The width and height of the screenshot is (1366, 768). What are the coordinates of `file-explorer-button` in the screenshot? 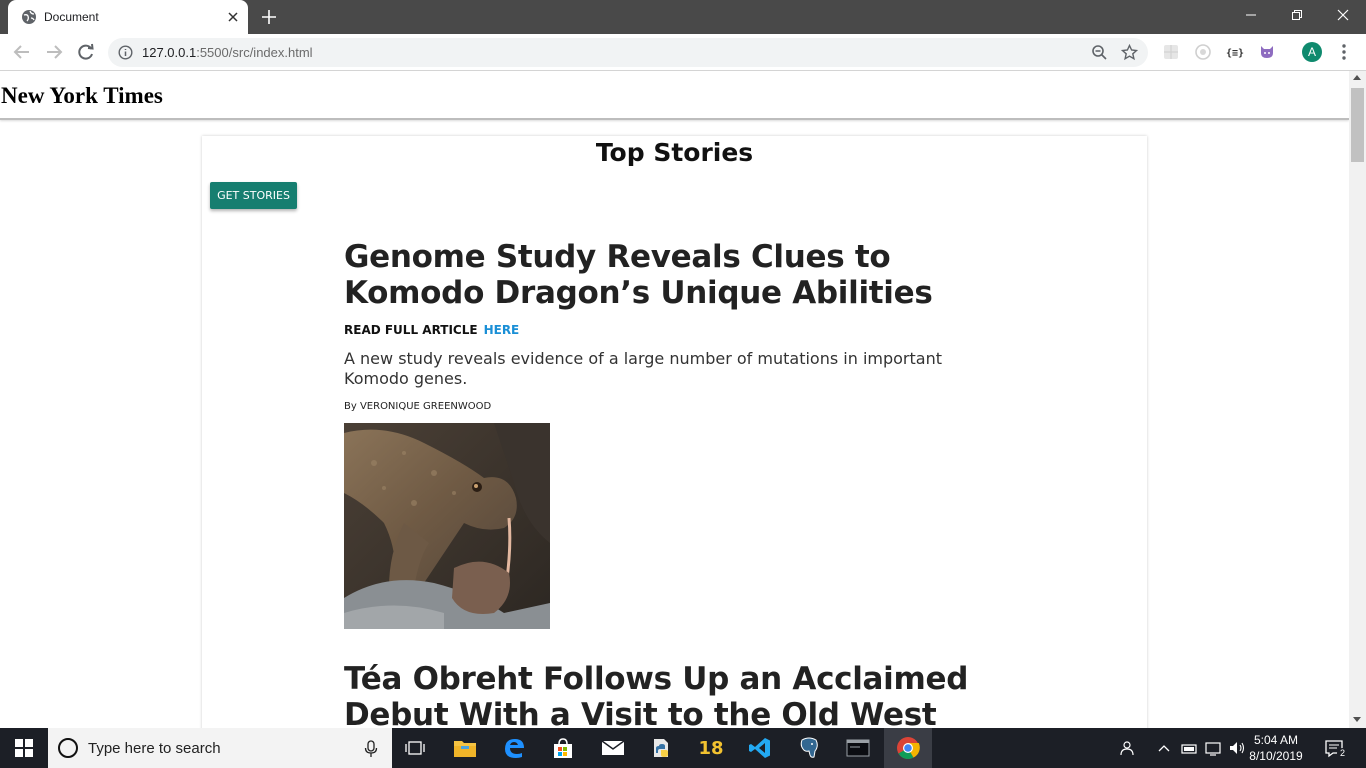 It's located at (465, 748).